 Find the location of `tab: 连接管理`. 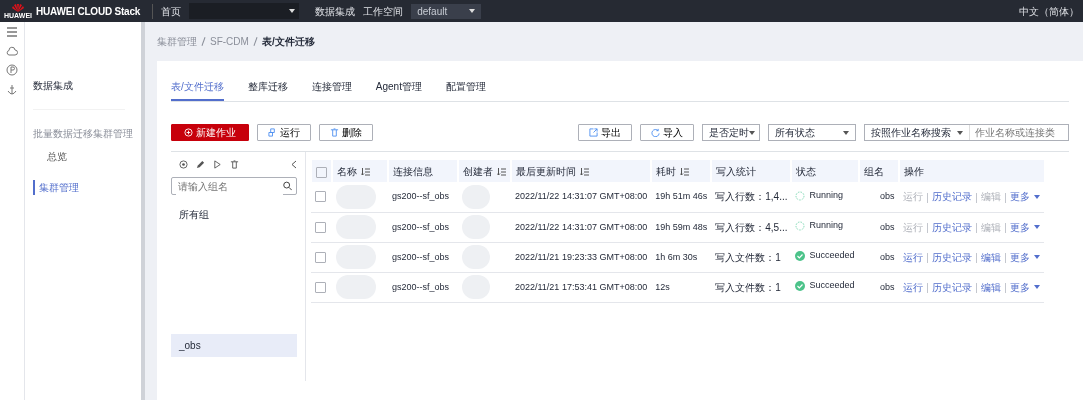

tab: 连接管理 is located at coordinates (331, 90).